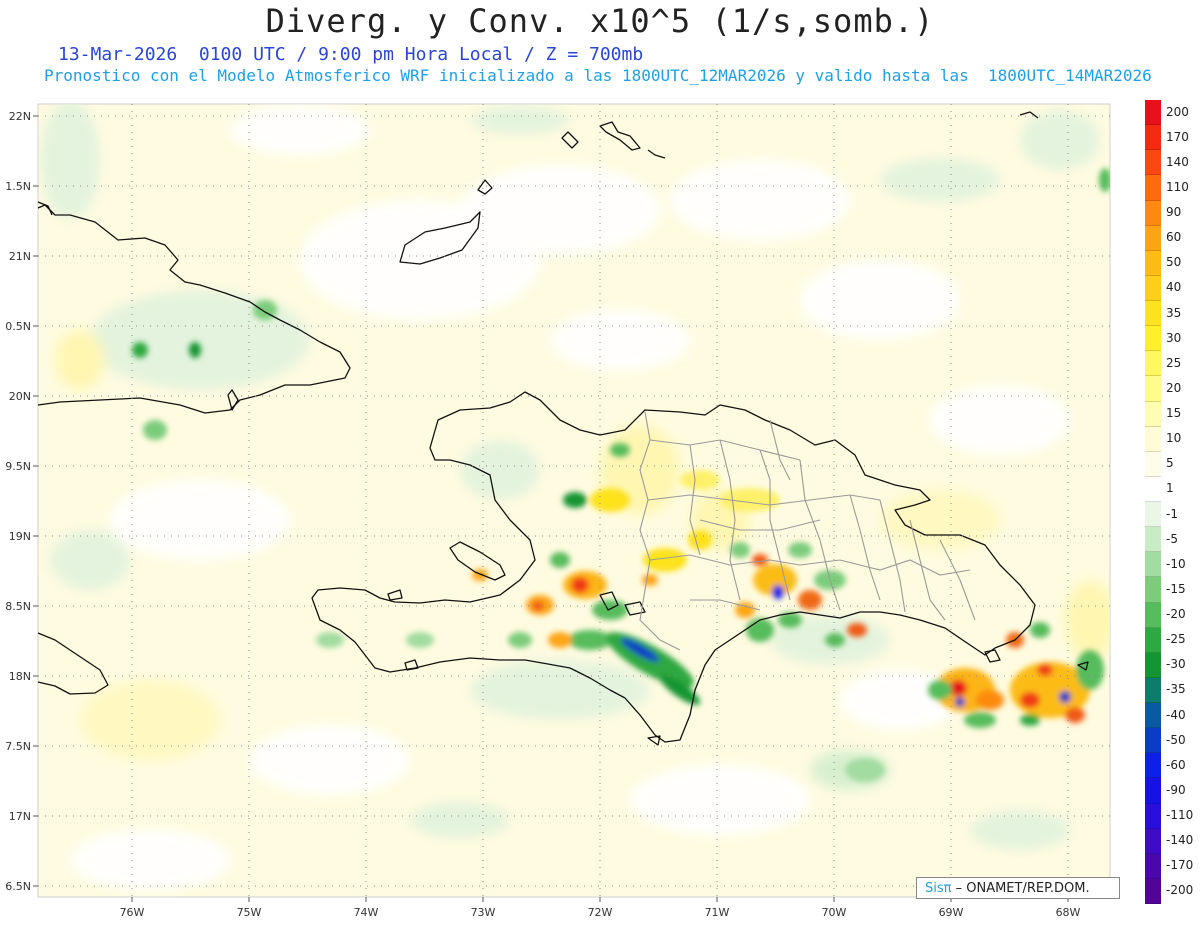  What do you see at coordinates (1176, 639) in the screenshot?
I see `color-scale-label: -25` at bounding box center [1176, 639].